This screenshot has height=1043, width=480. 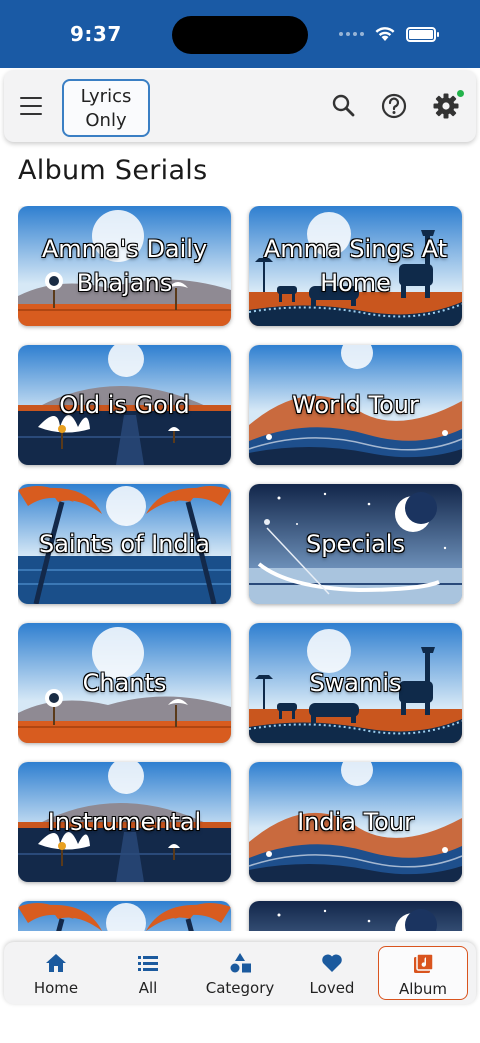 I want to click on status-bar: 9:37, so click(x=240, y=34).